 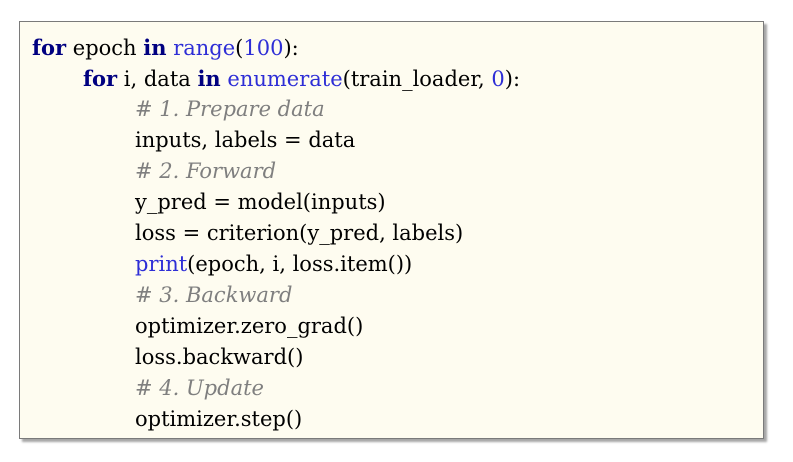 I want to click on code-line-11: loss.backward(), so click(x=219, y=357).